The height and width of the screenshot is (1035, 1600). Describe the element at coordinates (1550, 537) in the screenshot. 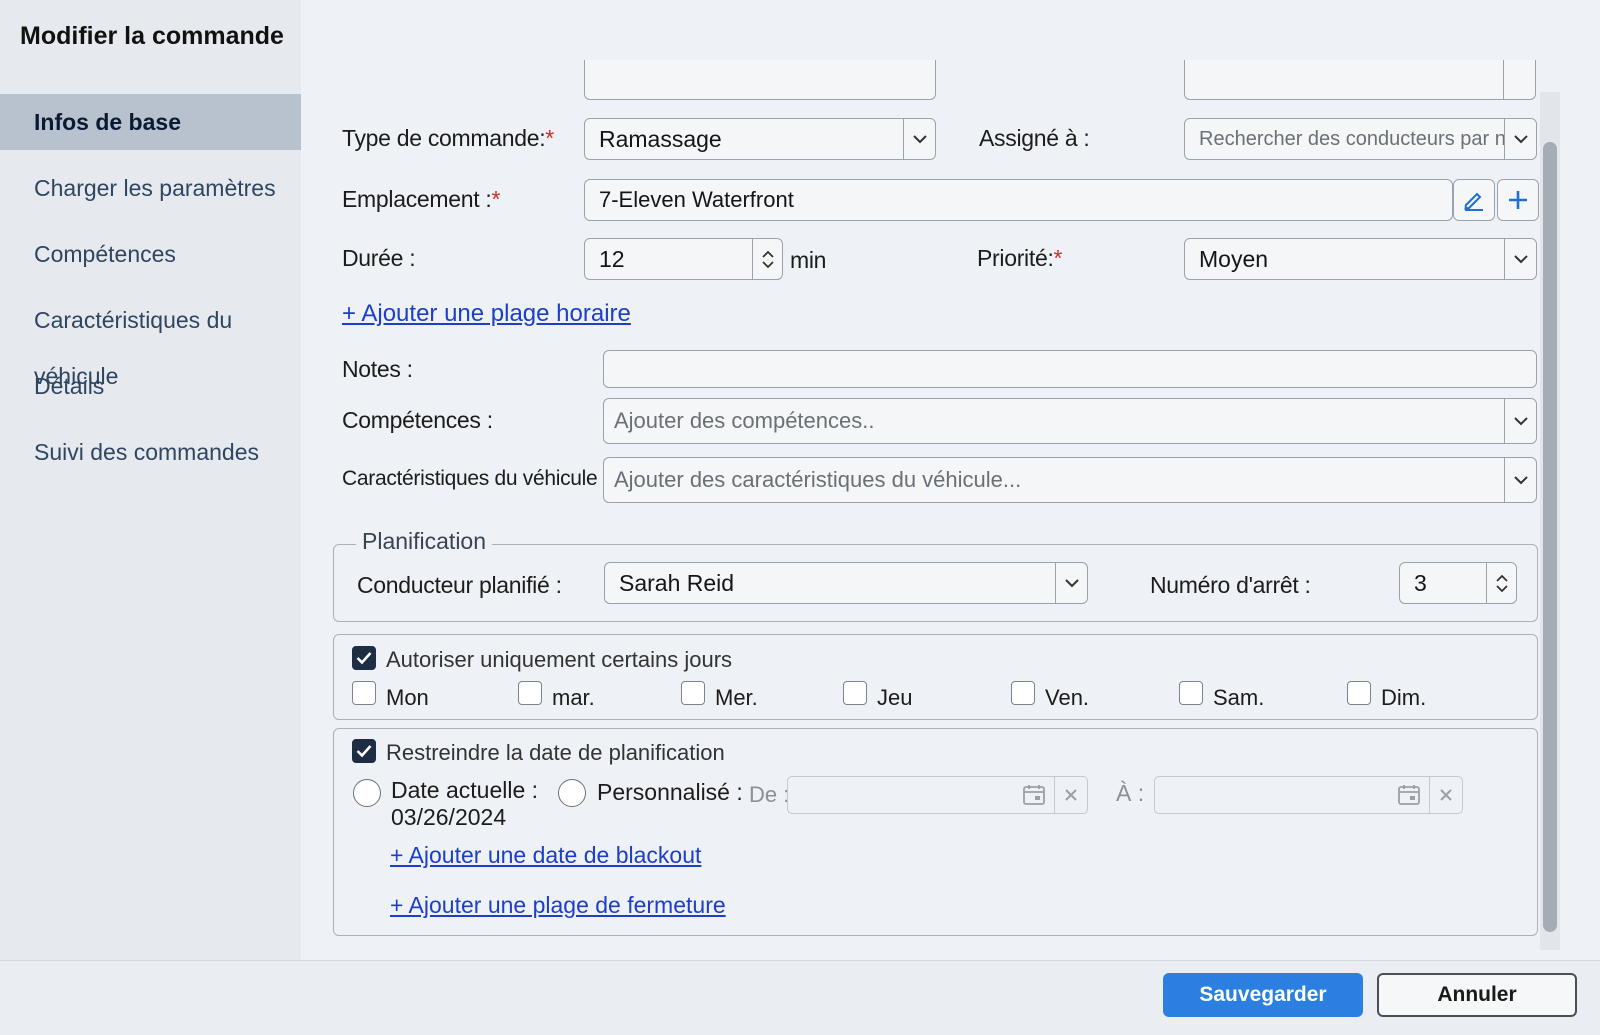

I see `scrollbar-thumb` at that location.